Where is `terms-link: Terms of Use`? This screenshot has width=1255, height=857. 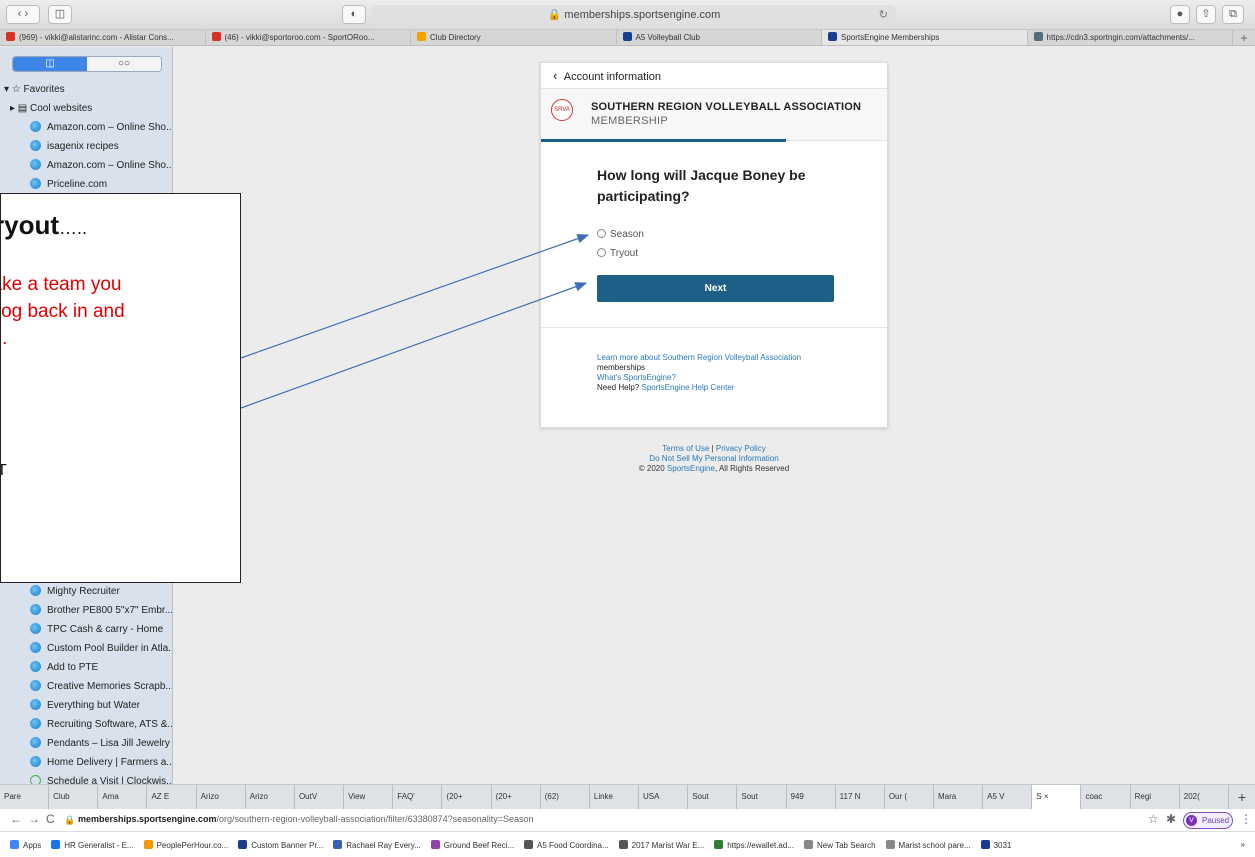
terms-link: Terms of Use is located at coordinates (685, 448).